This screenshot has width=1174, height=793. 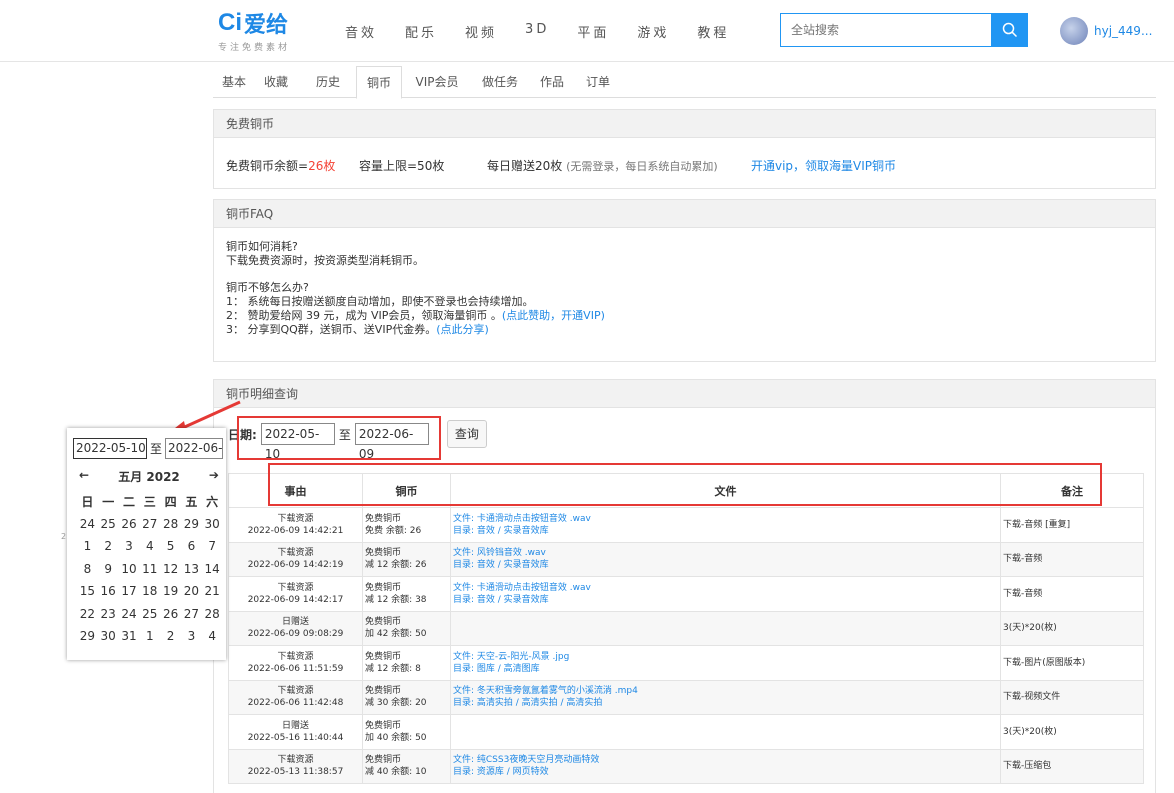 I want to click on tab-tasks: 做任务, so click(x=500, y=82).